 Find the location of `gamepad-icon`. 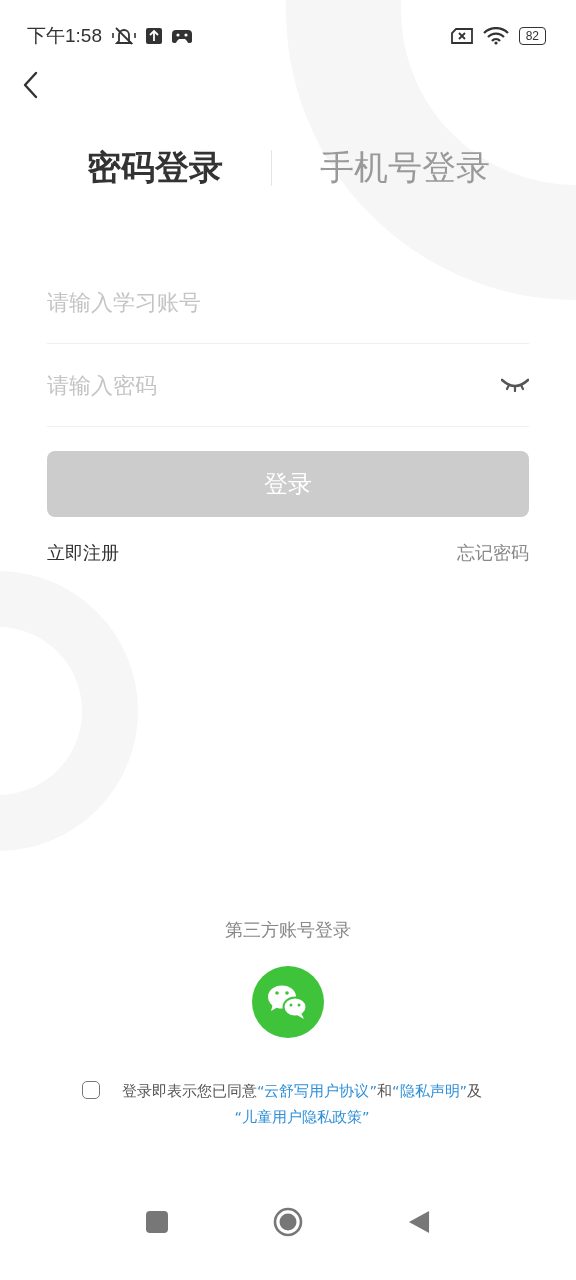

gamepad-icon is located at coordinates (182, 36).